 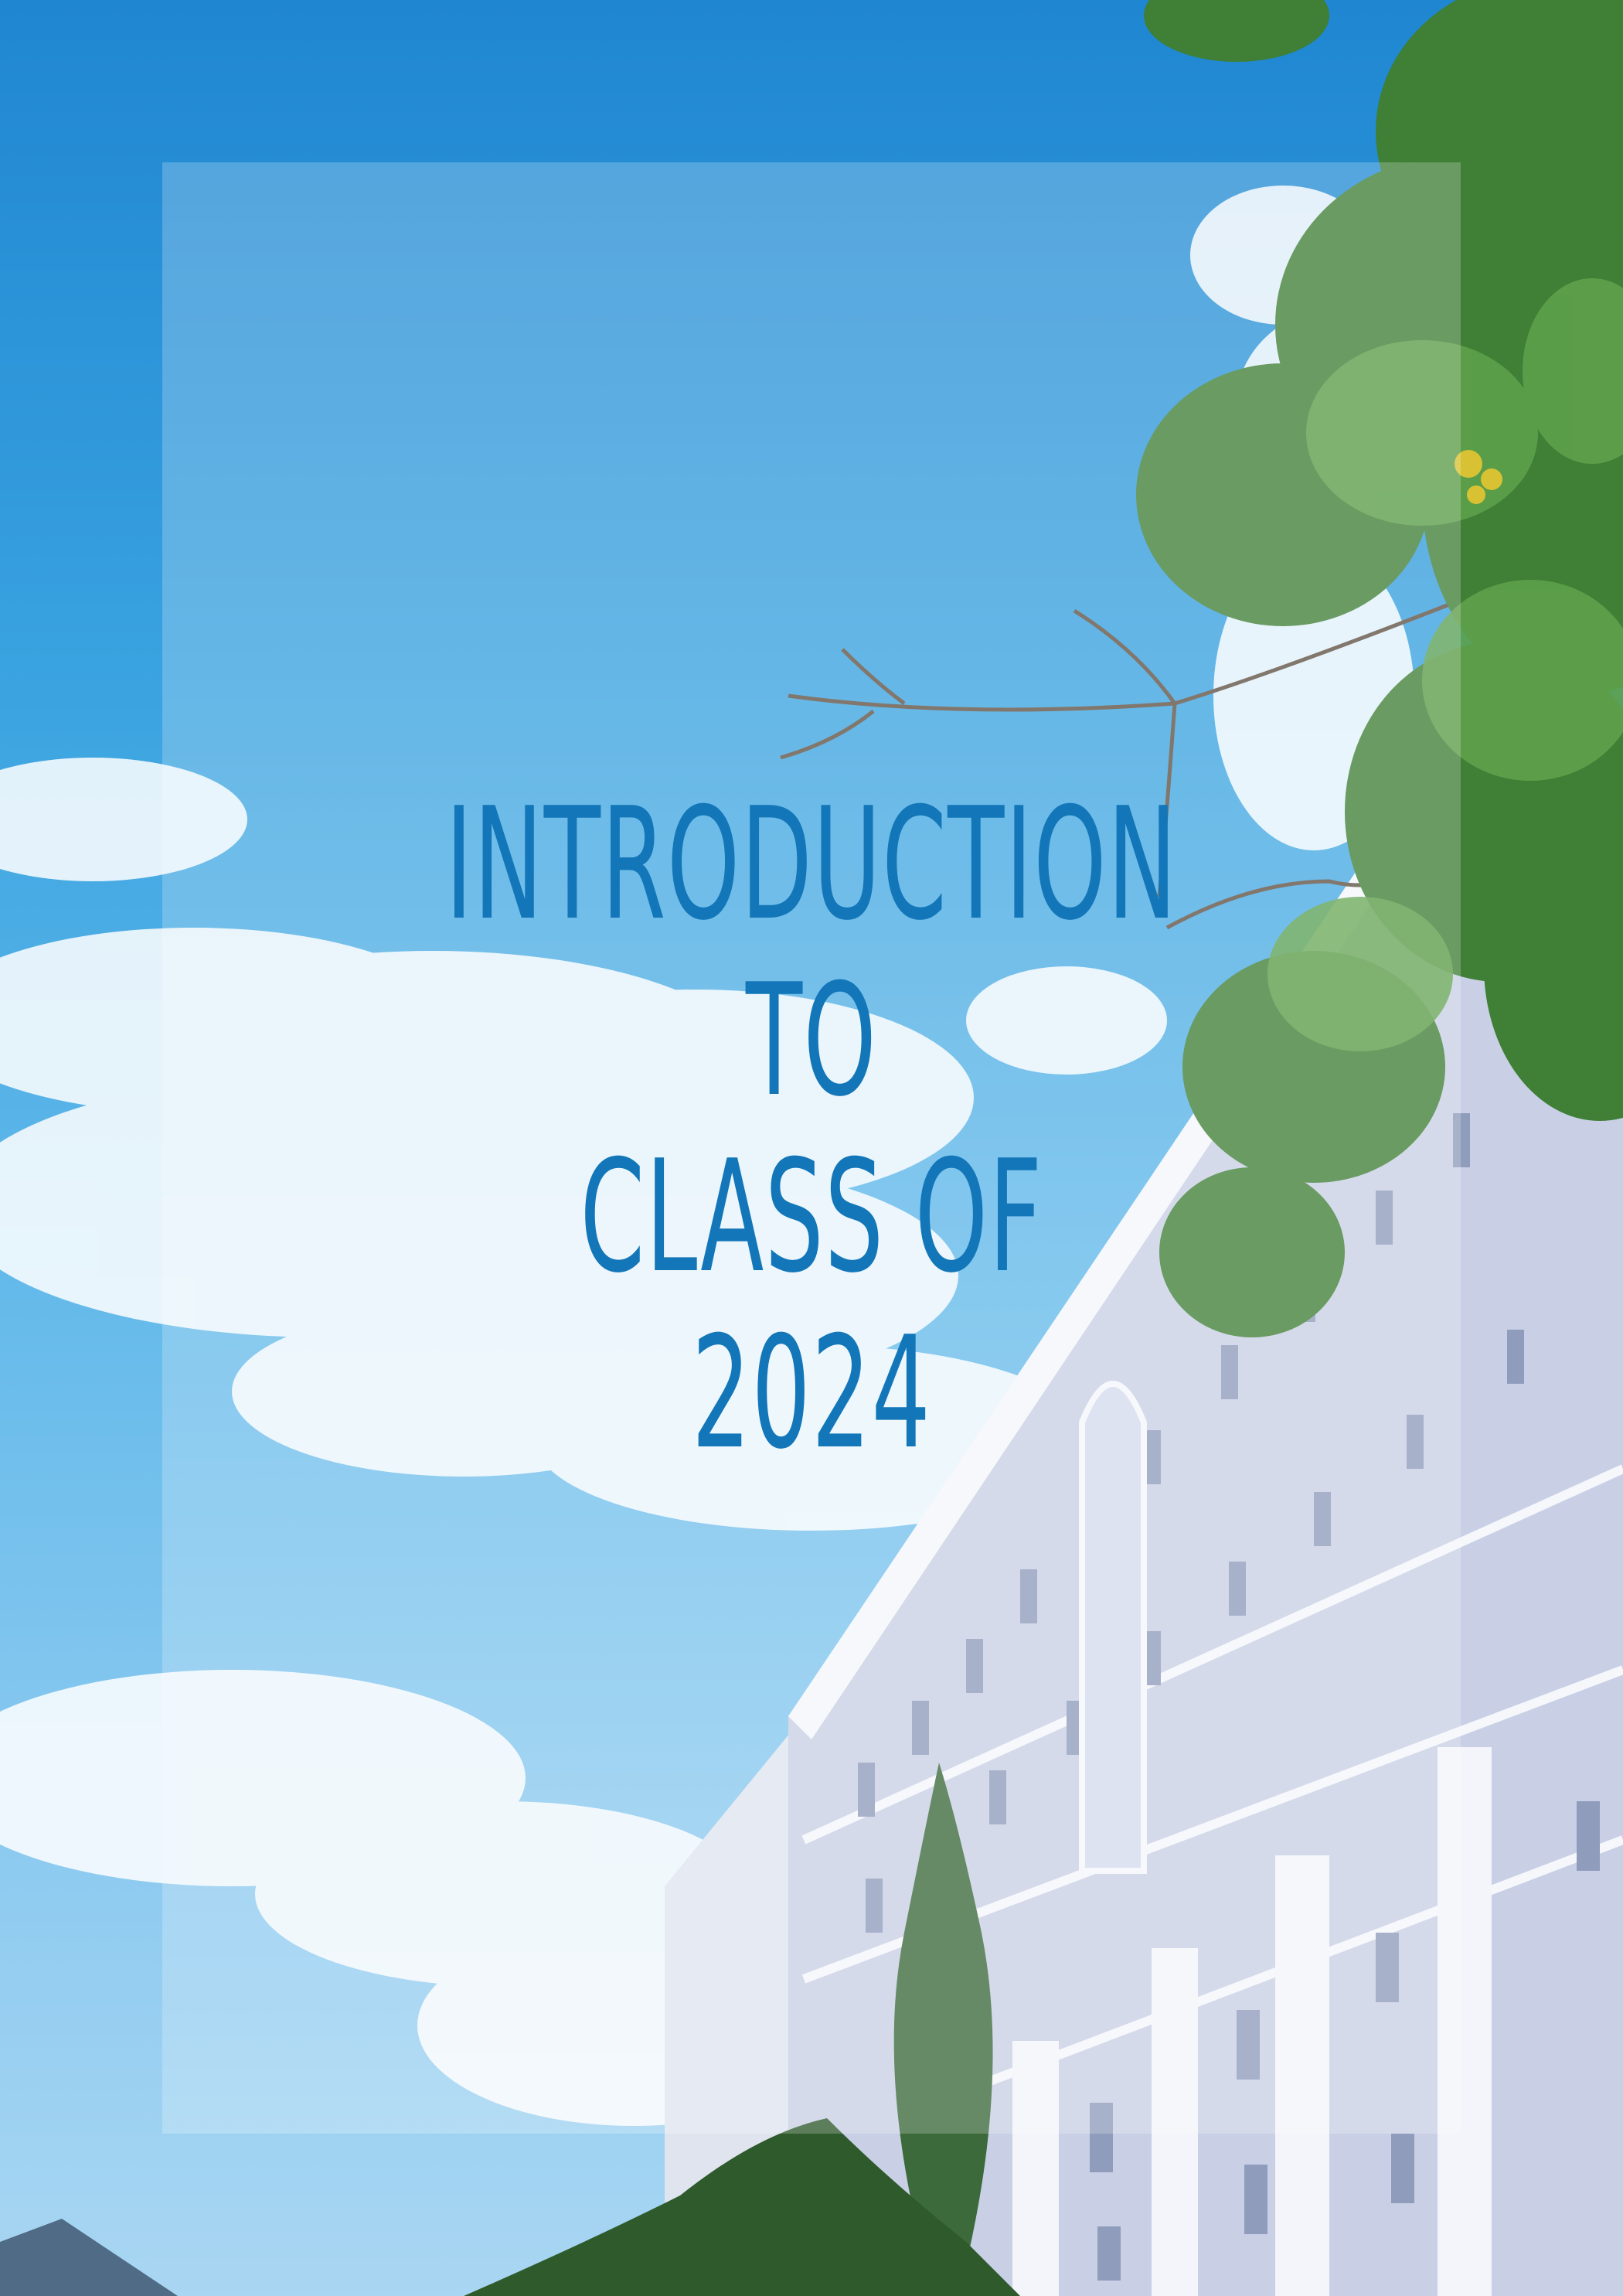 I want to click on title-line-2: TO, so click(x=811, y=1041).